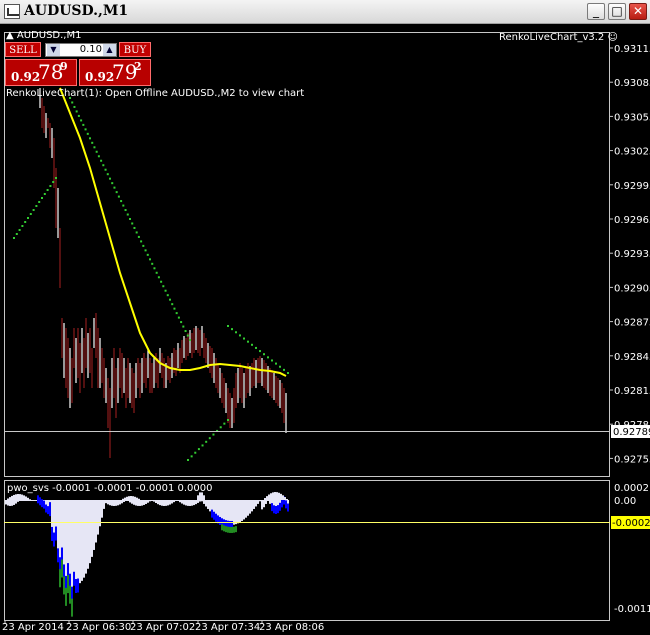 This screenshot has height=635, width=650. What do you see at coordinates (135, 49) in the screenshot?
I see `buy-button: BUY` at bounding box center [135, 49].